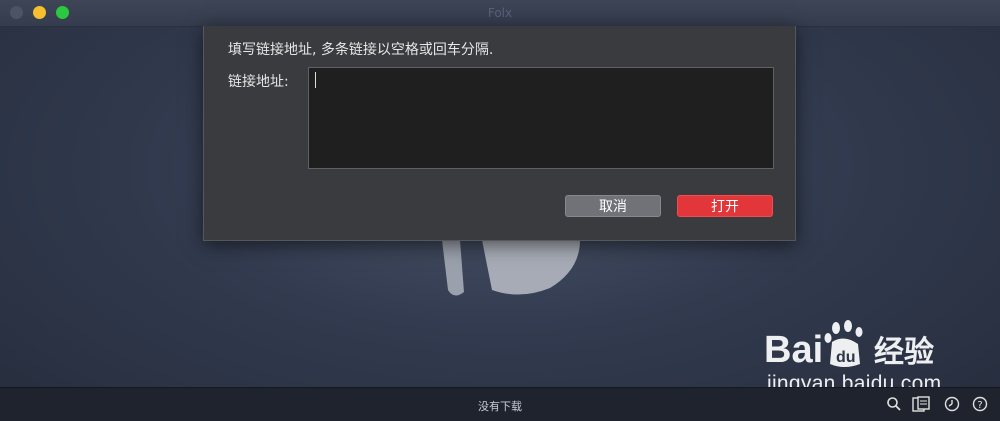 This screenshot has height=421, width=1000. Describe the element at coordinates (894, 404) in the screenshot. I see `search-icon` at that location.